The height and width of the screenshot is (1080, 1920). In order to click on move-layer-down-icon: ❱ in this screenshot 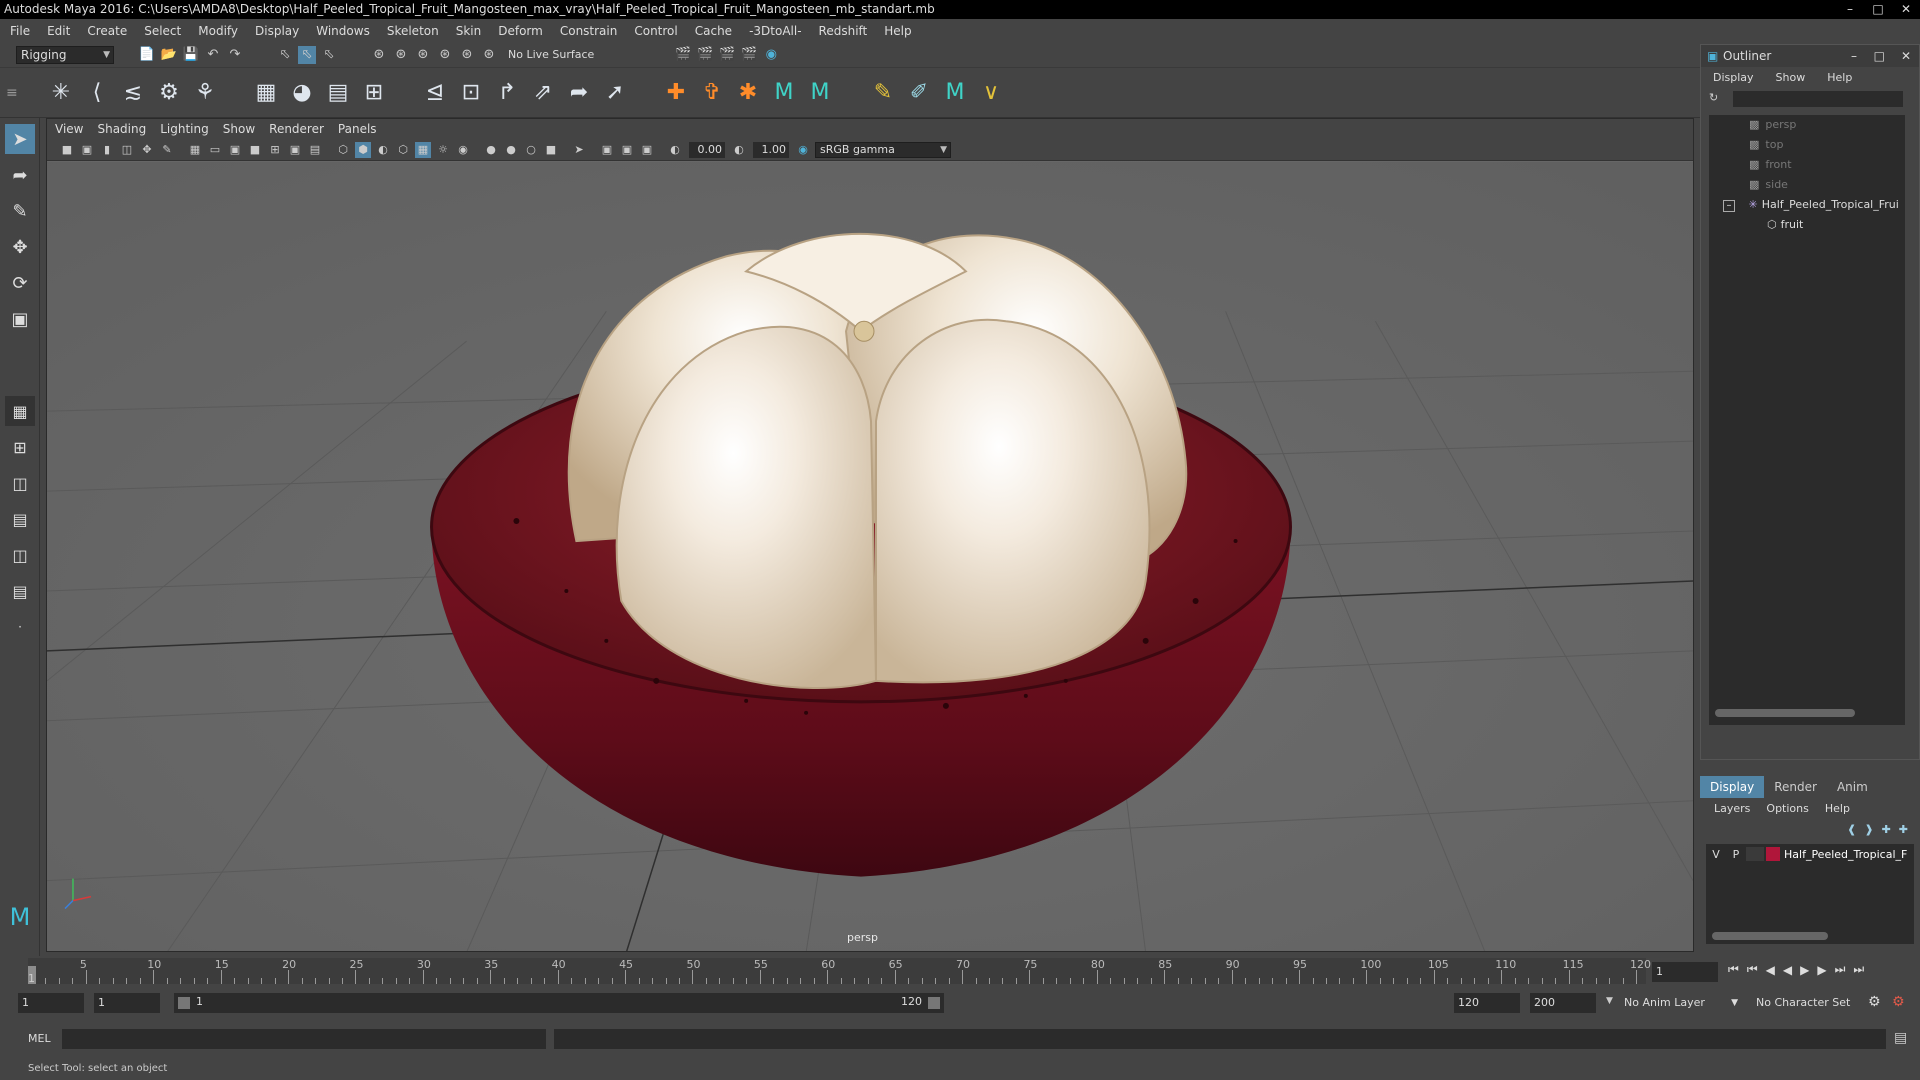, I will do `click(1868, 829)`.